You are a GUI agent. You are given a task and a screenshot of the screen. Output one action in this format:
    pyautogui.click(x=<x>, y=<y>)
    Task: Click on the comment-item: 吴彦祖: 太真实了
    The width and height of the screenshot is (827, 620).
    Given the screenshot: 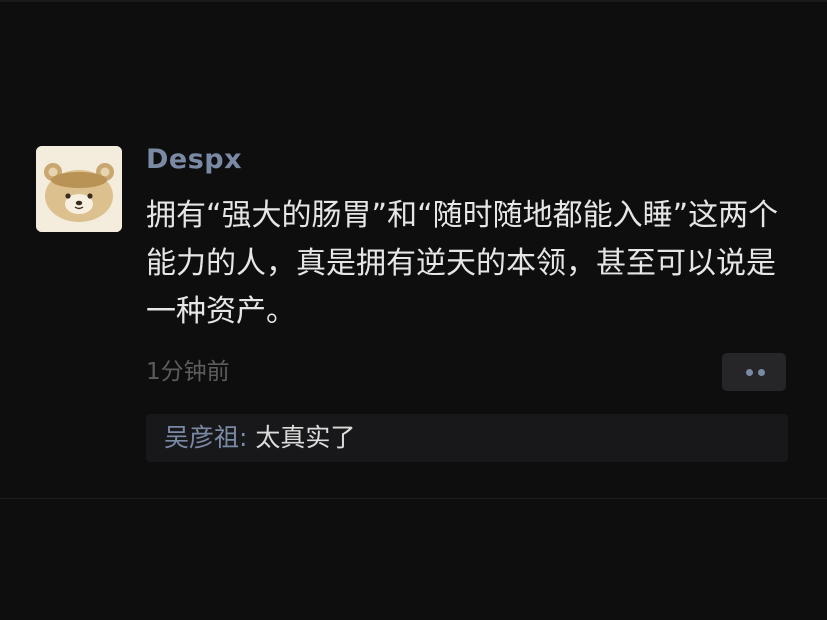 What is the action you would take?
    pyautogui.click(x=259, y=438)
    